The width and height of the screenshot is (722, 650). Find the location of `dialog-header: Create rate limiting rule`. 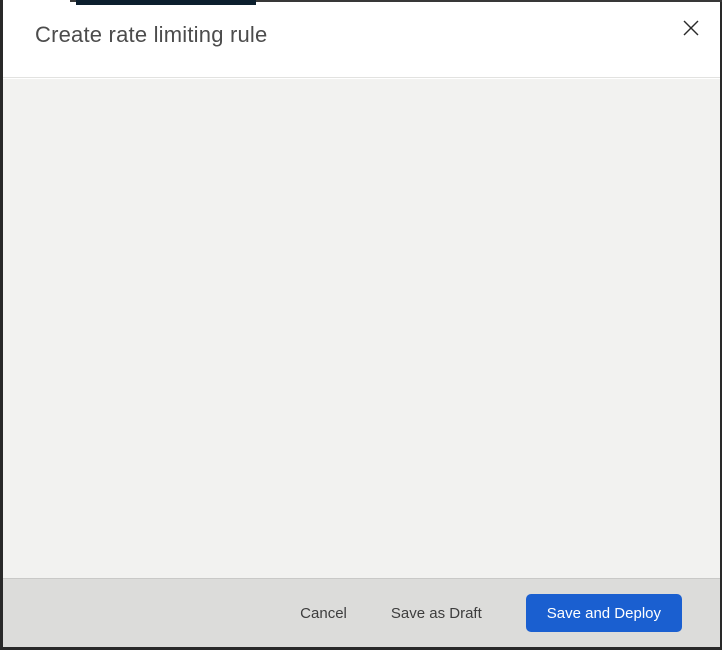

dialog-header: Create rate limiting rule is located at coordinates (361, 39).